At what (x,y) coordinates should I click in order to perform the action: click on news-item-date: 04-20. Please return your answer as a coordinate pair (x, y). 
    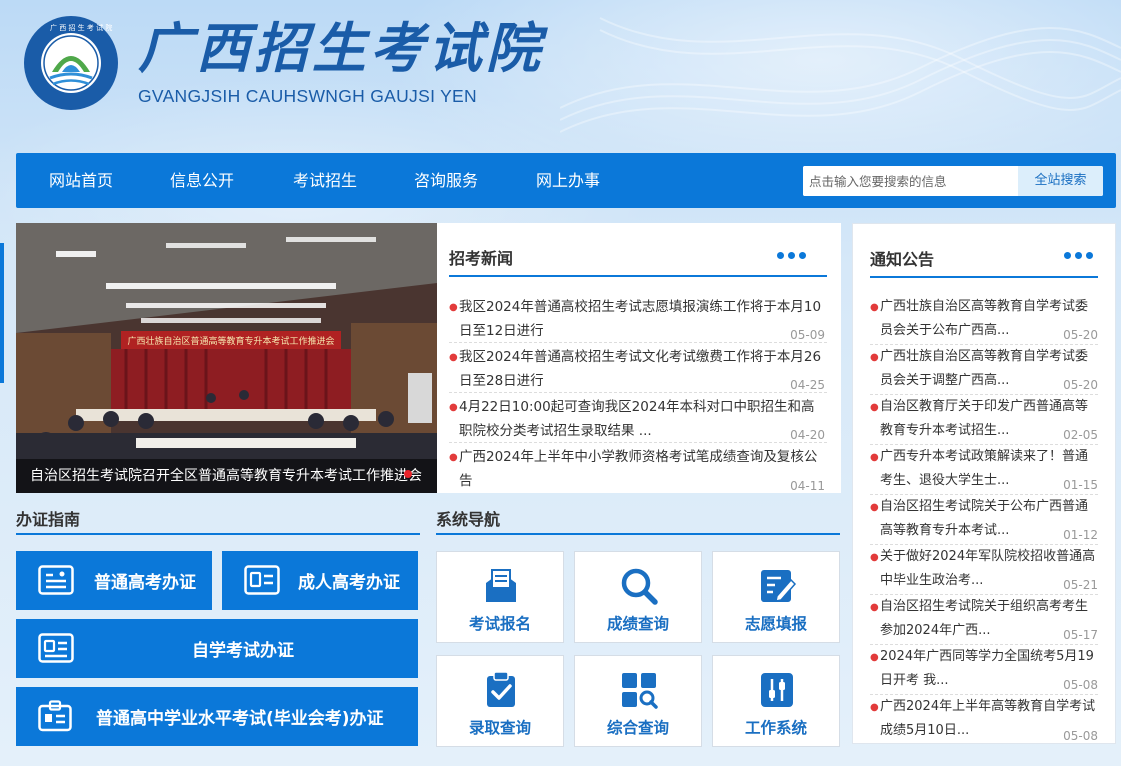
    Looking at the image, I should click on (807, 435).